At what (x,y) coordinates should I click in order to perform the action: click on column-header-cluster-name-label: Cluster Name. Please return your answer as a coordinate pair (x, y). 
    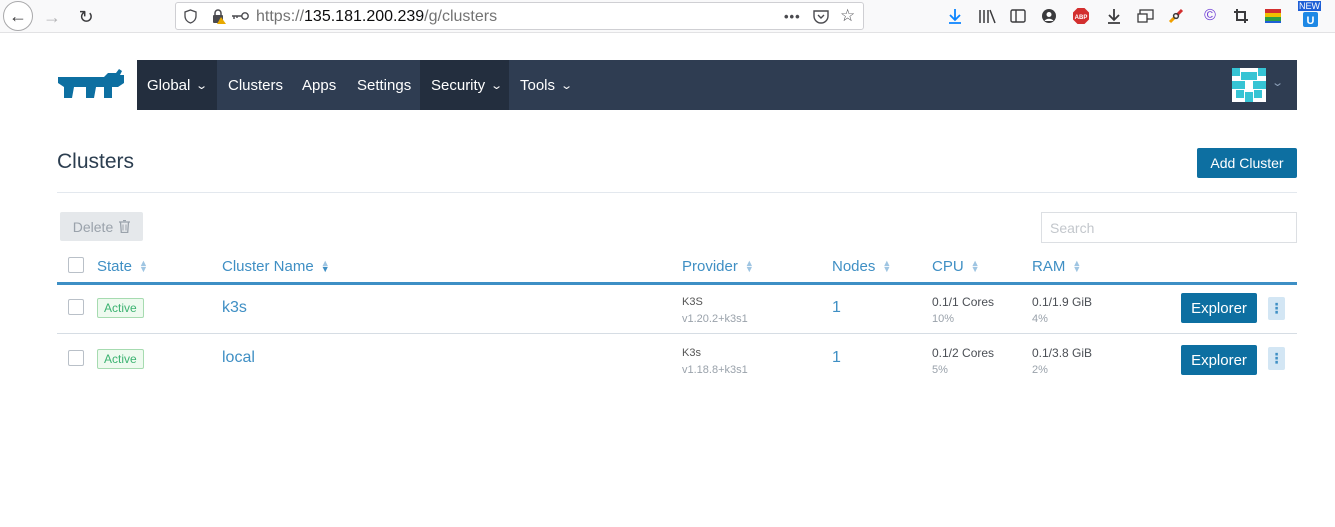
    Looking at the image, I should click on (268, 266).